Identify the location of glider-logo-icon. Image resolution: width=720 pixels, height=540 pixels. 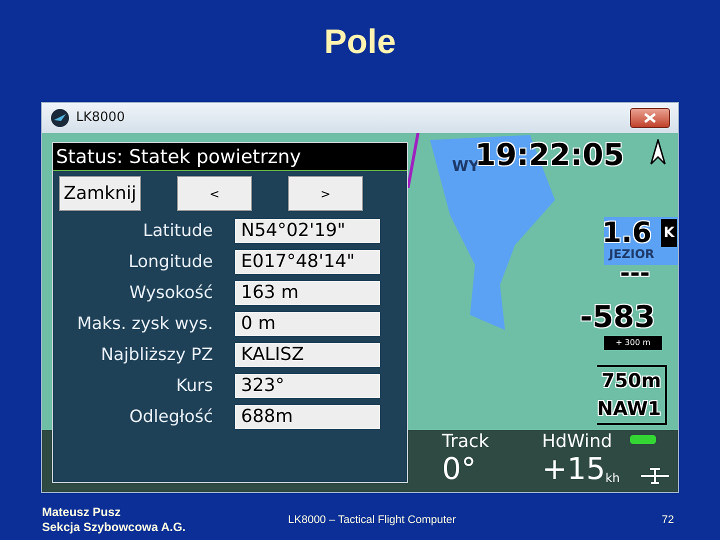
(60, 118).